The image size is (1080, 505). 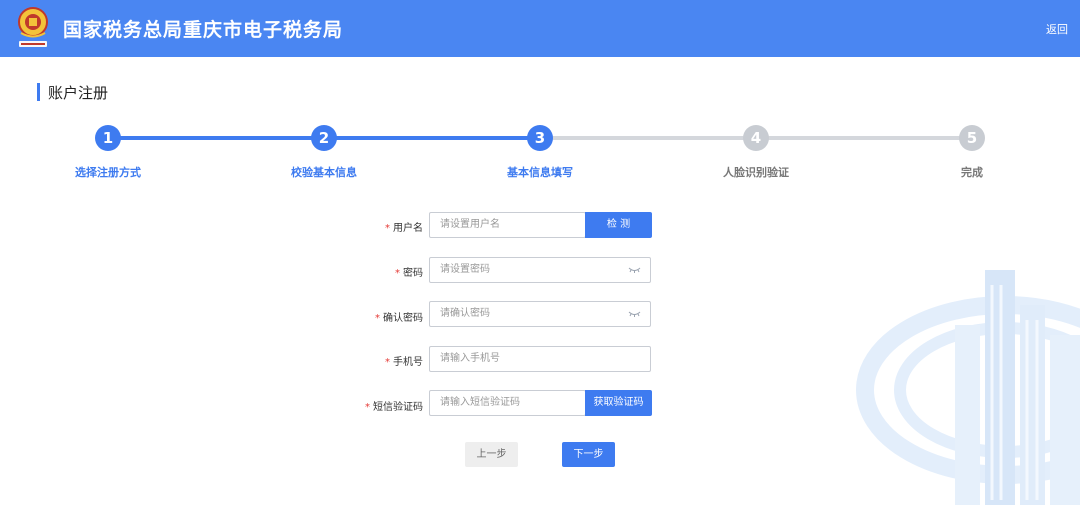 I want to click on check-username-button: 检 测, so click(x=618, y=225).